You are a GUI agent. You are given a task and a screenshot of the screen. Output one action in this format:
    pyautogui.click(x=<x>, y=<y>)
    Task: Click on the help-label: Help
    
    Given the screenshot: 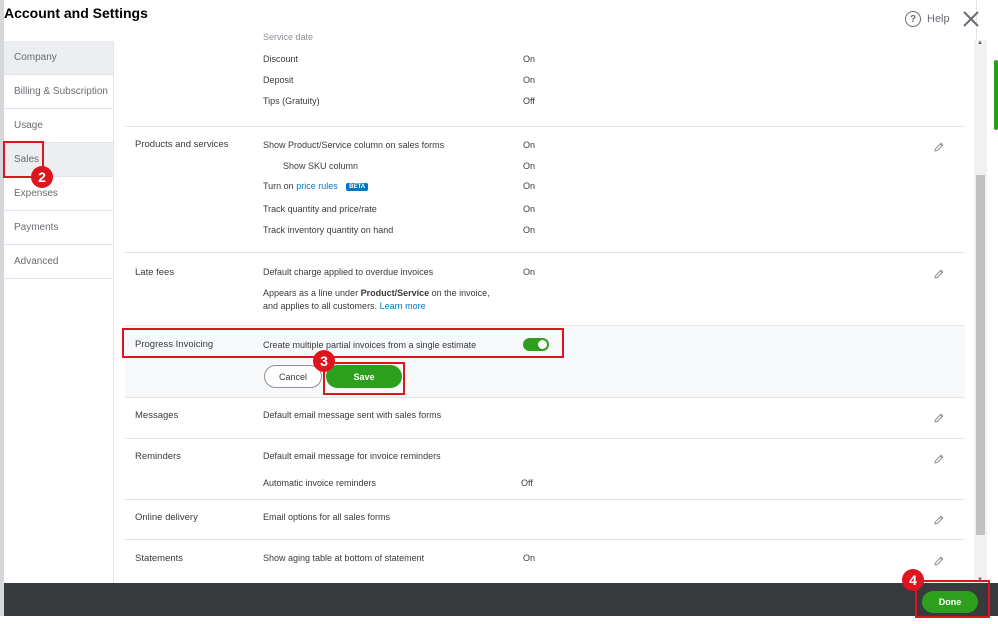 What is the action you would take?
    pyautogui.click(x=938, y=19)
    